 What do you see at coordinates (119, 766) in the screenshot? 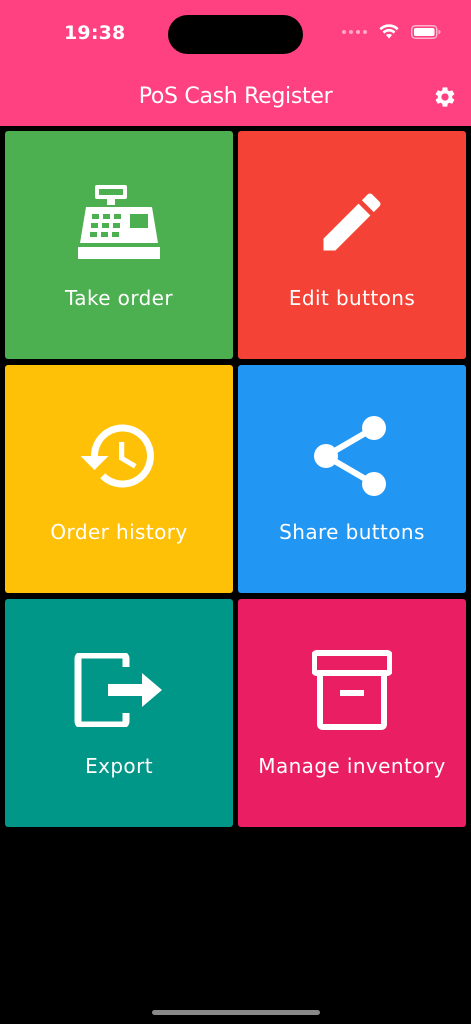
I see `tile-label: Export` at bounding box center [119, 766].